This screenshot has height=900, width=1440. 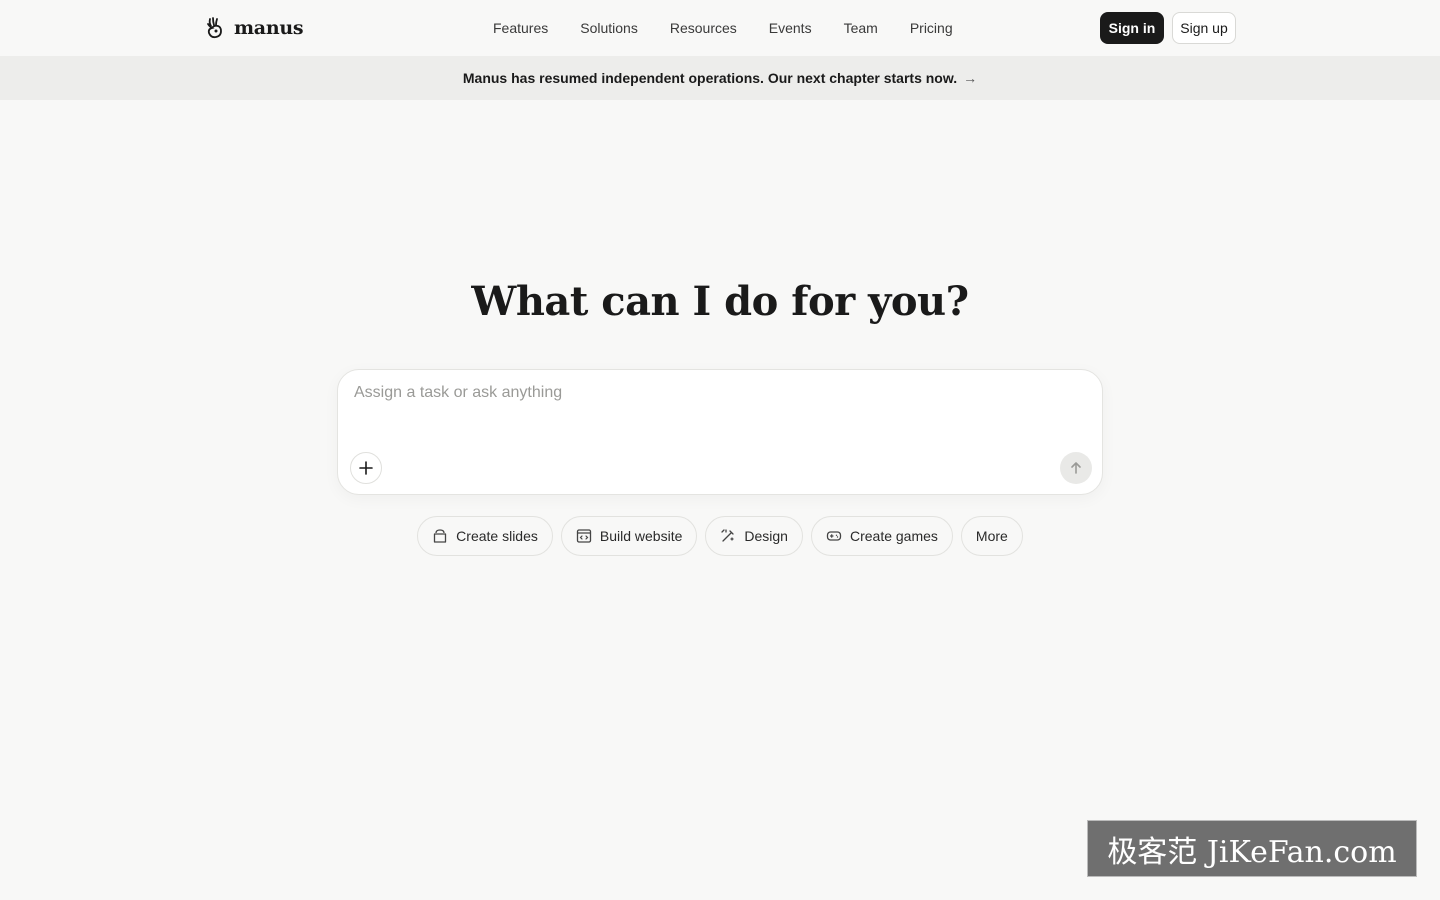 I want to click on arrow-up-icon, so click(x=1076, y=468).